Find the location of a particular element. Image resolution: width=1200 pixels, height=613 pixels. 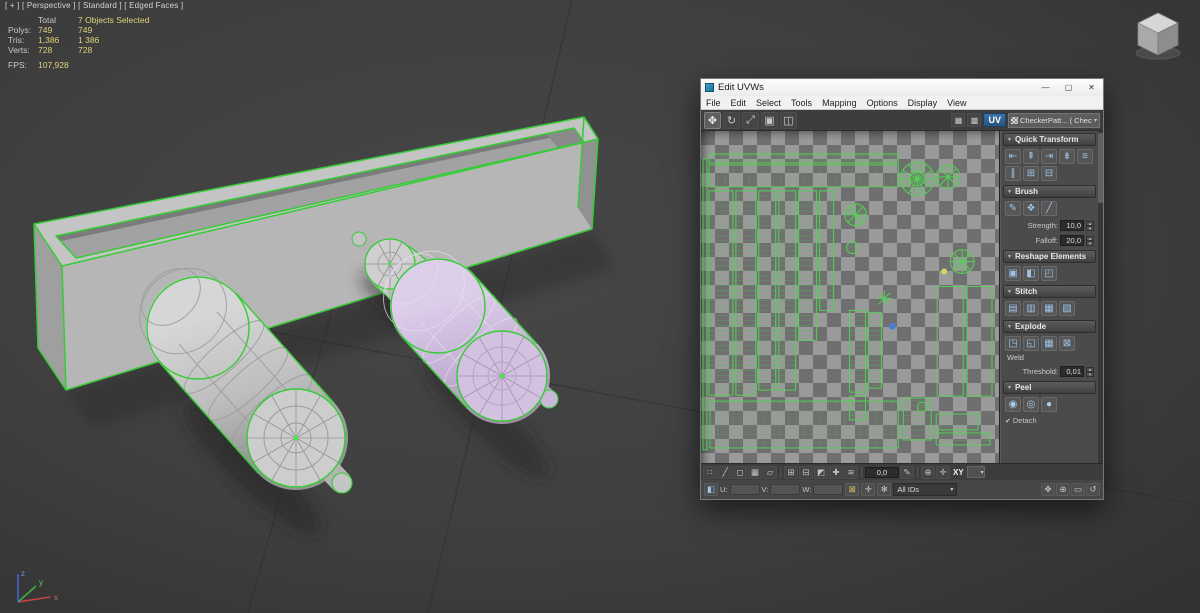

paint-move-brush-icon: ✎ is located at coordinates (1013, 208).